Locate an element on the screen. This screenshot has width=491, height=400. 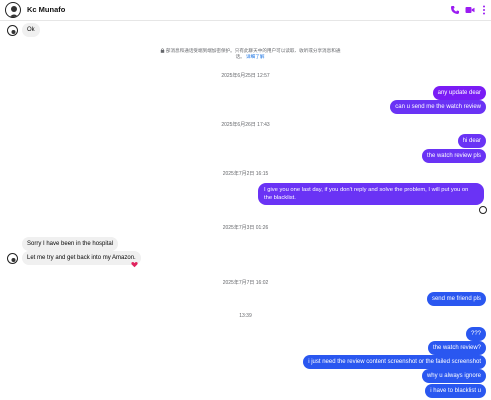
video-icon is located at coordinates (470, 10).